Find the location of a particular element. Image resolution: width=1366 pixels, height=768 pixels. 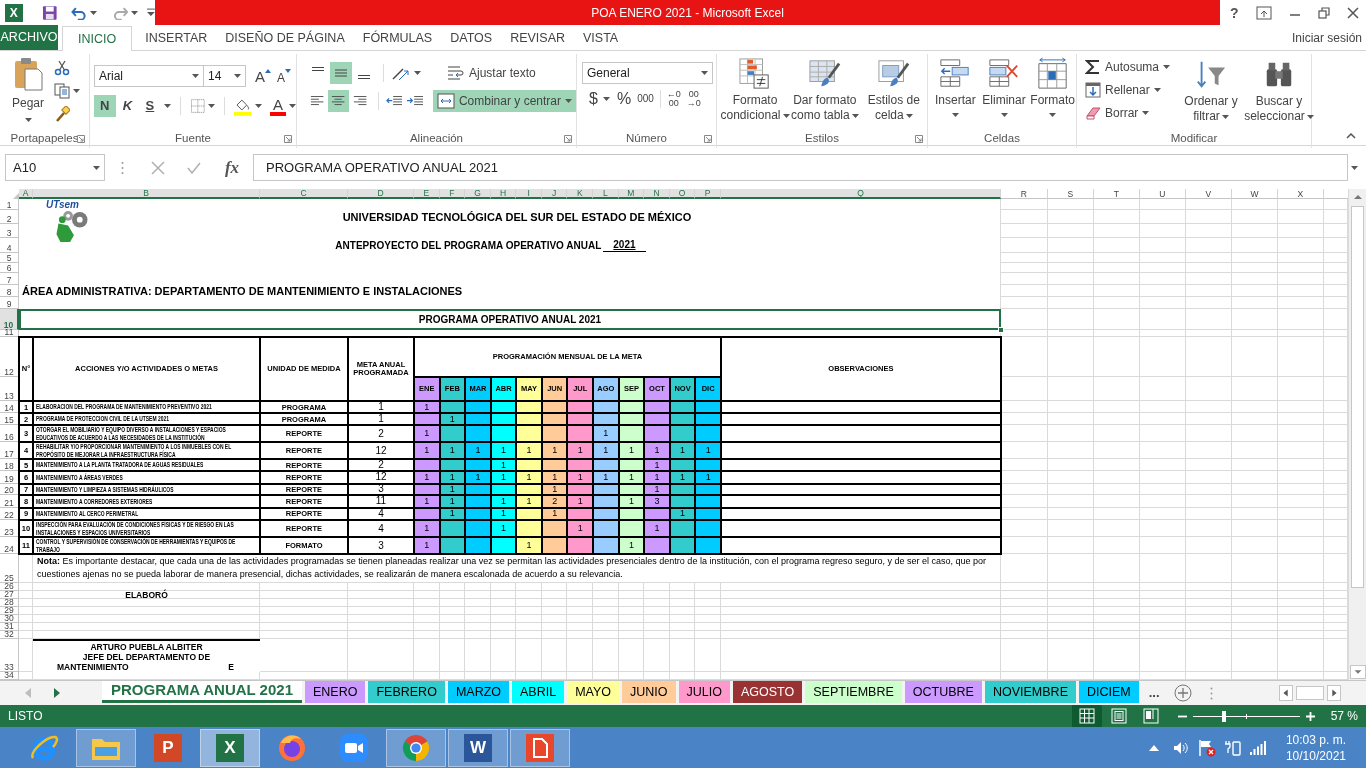

currency-button: $ is located at coordinates (593, 99).